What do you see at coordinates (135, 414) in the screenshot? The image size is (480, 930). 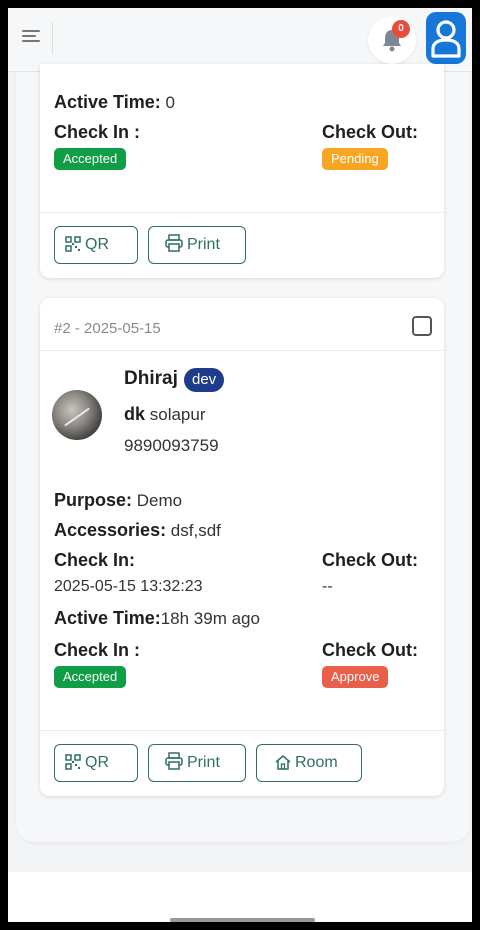 I see `company-short: dk` at bounding box center [135, 414].